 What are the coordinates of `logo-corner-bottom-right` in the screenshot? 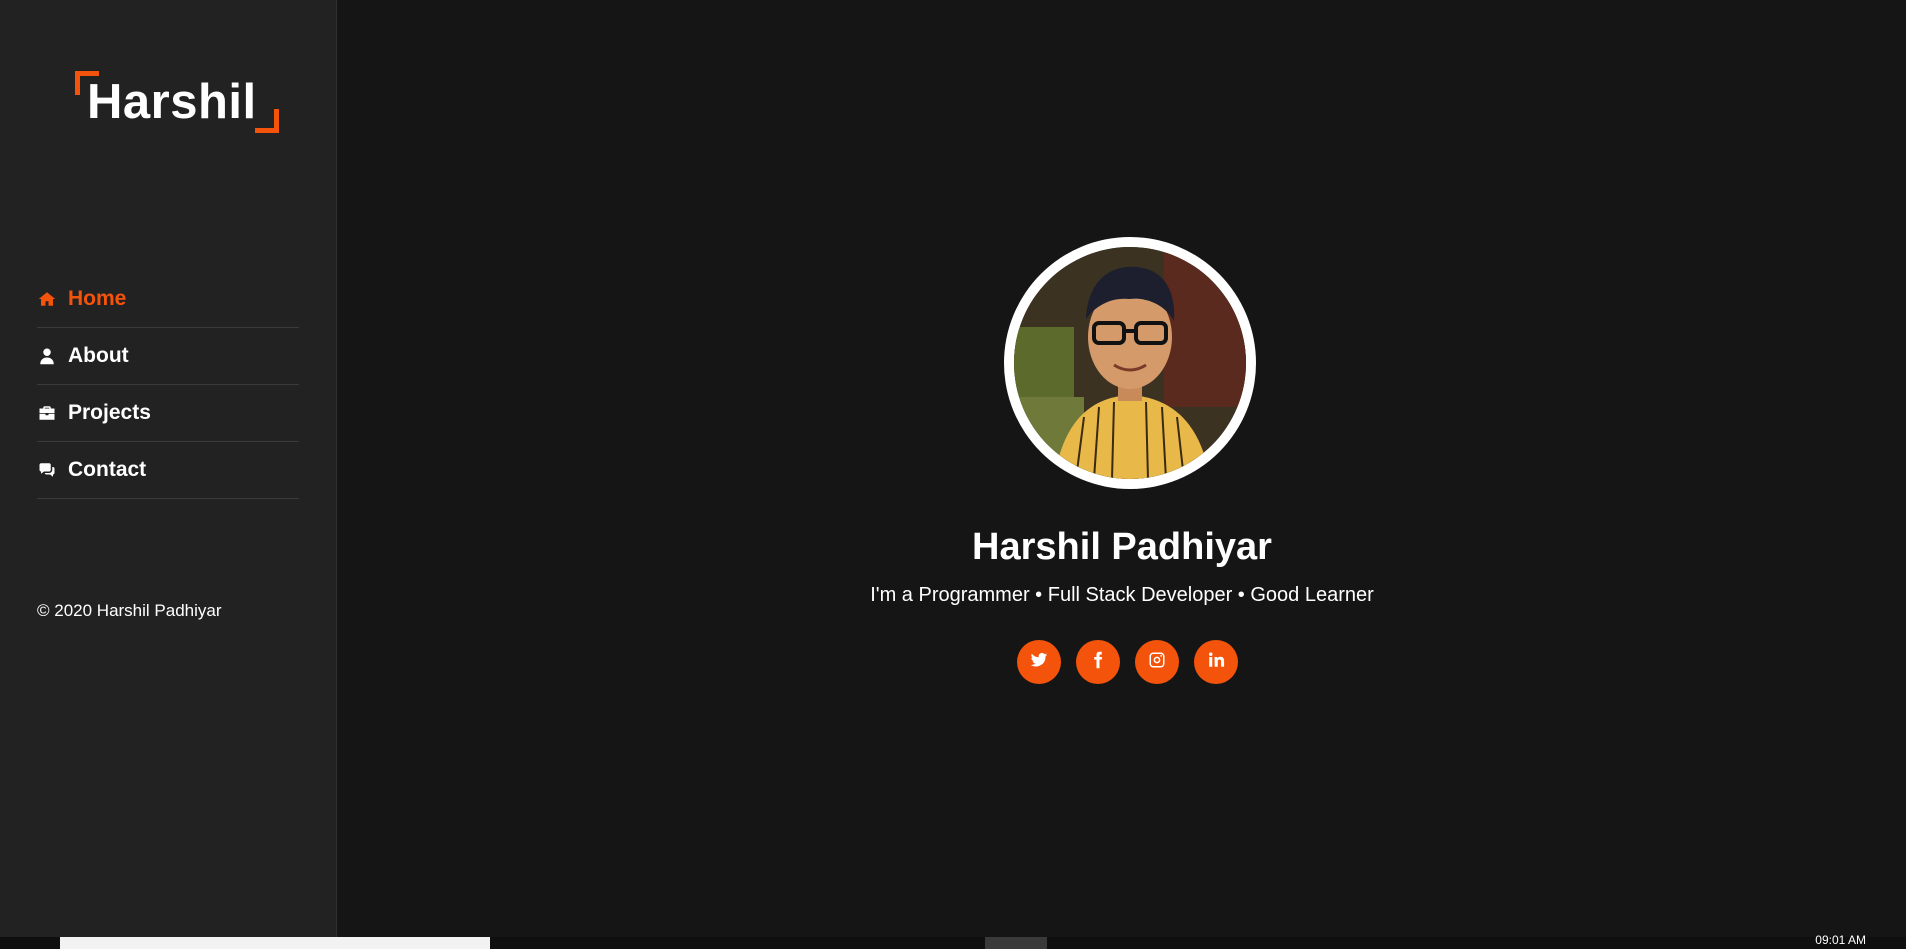 It's located at (267, 121).